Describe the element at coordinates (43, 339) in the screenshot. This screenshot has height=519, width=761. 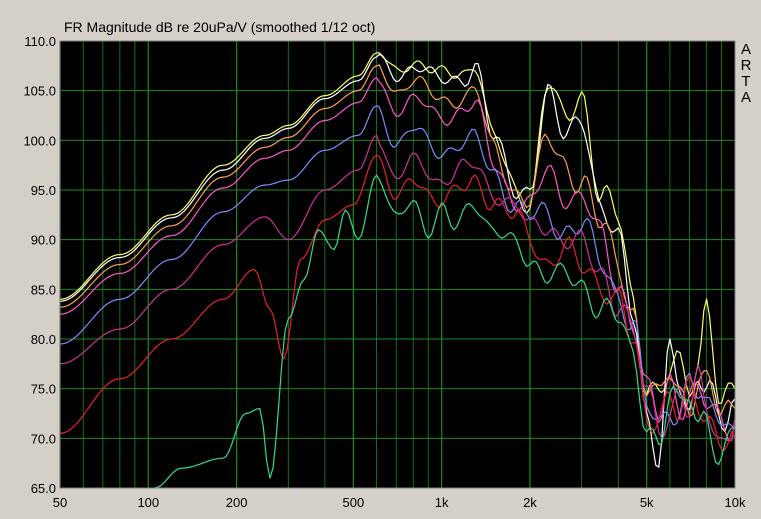
I see `y-tick-label: 80.0` at that location.